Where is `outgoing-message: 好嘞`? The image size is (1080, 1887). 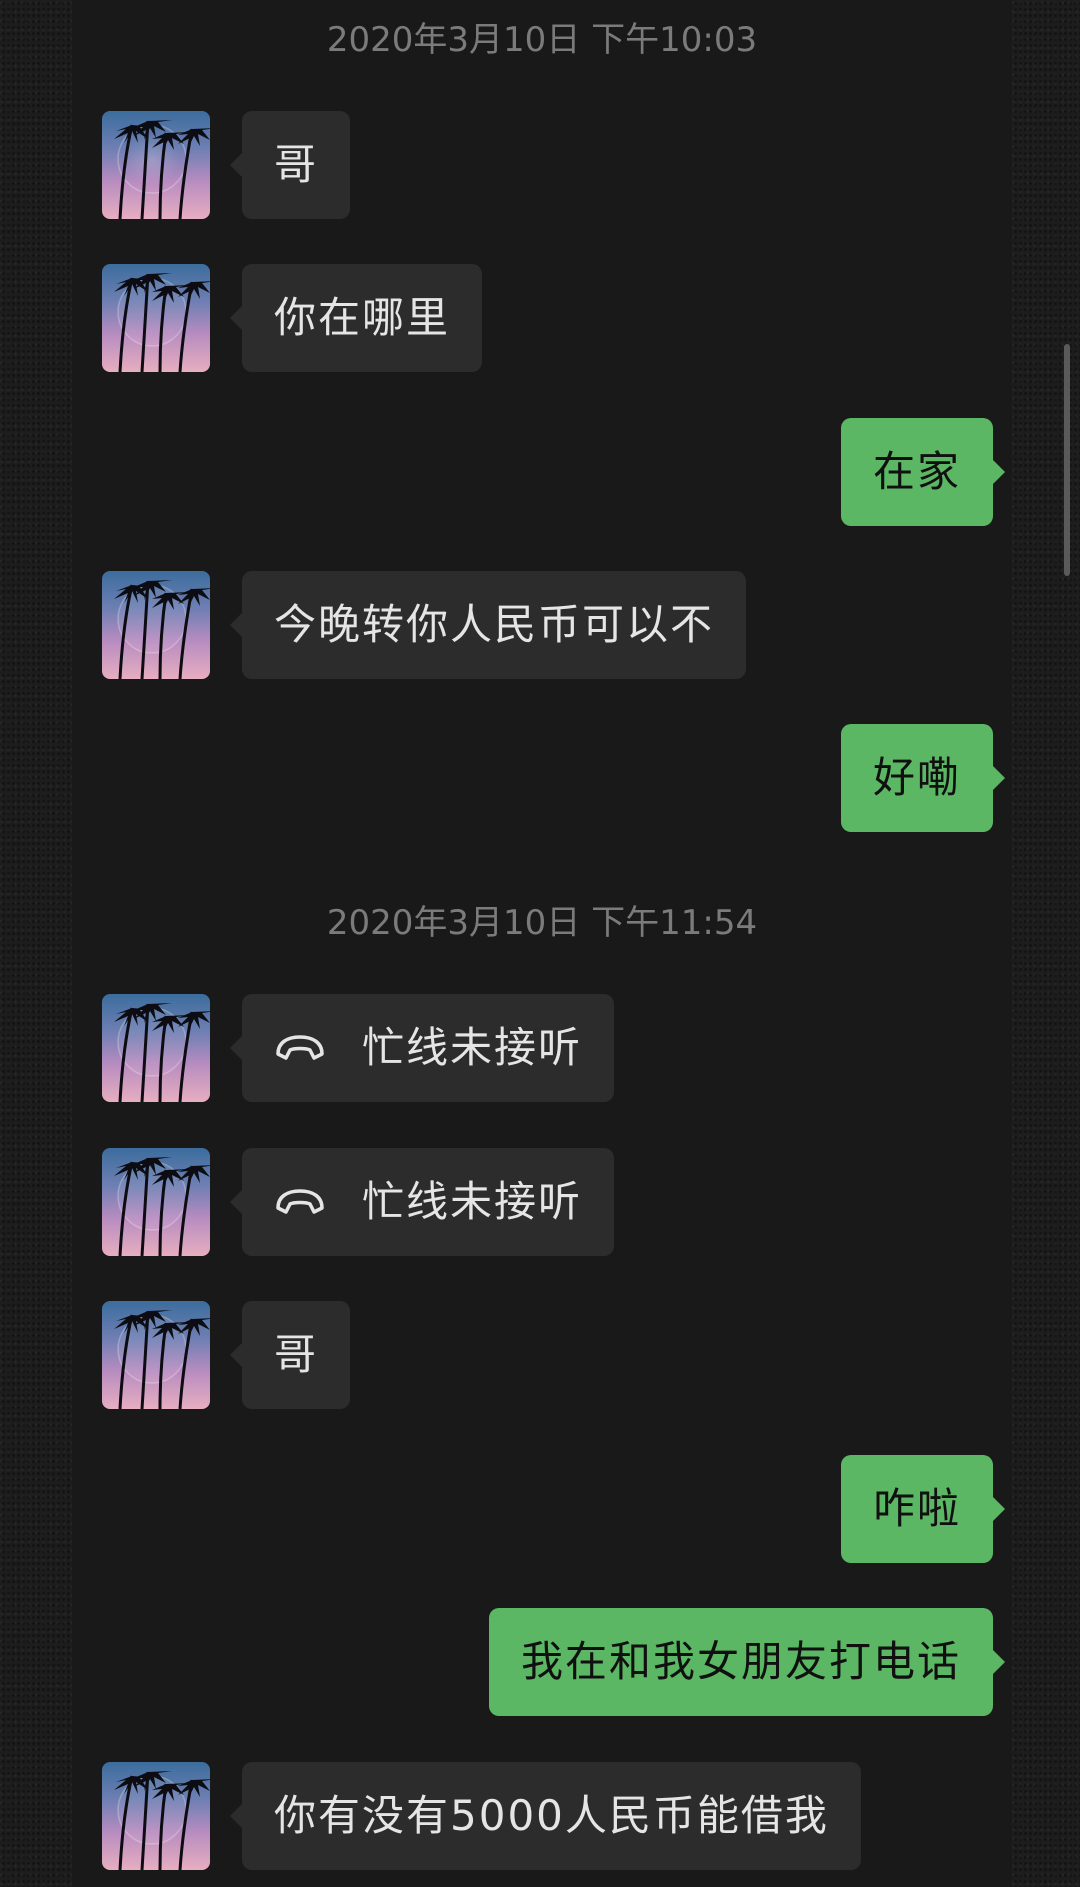
outgoing-message: 好嘞 is located at coordinates (923, 778).